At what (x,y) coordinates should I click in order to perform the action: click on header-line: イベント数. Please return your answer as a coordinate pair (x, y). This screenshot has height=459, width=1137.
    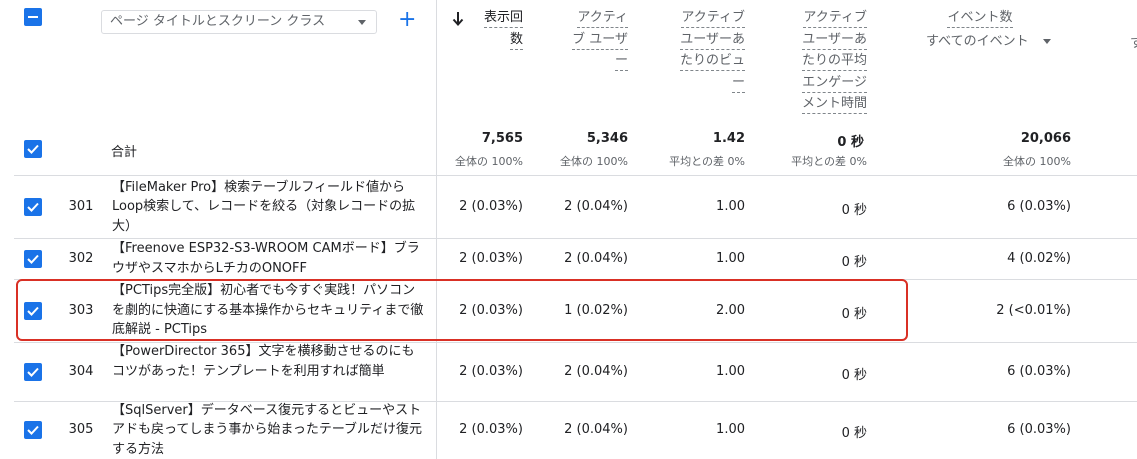
    Looking at the image, I should click on (980, 18).